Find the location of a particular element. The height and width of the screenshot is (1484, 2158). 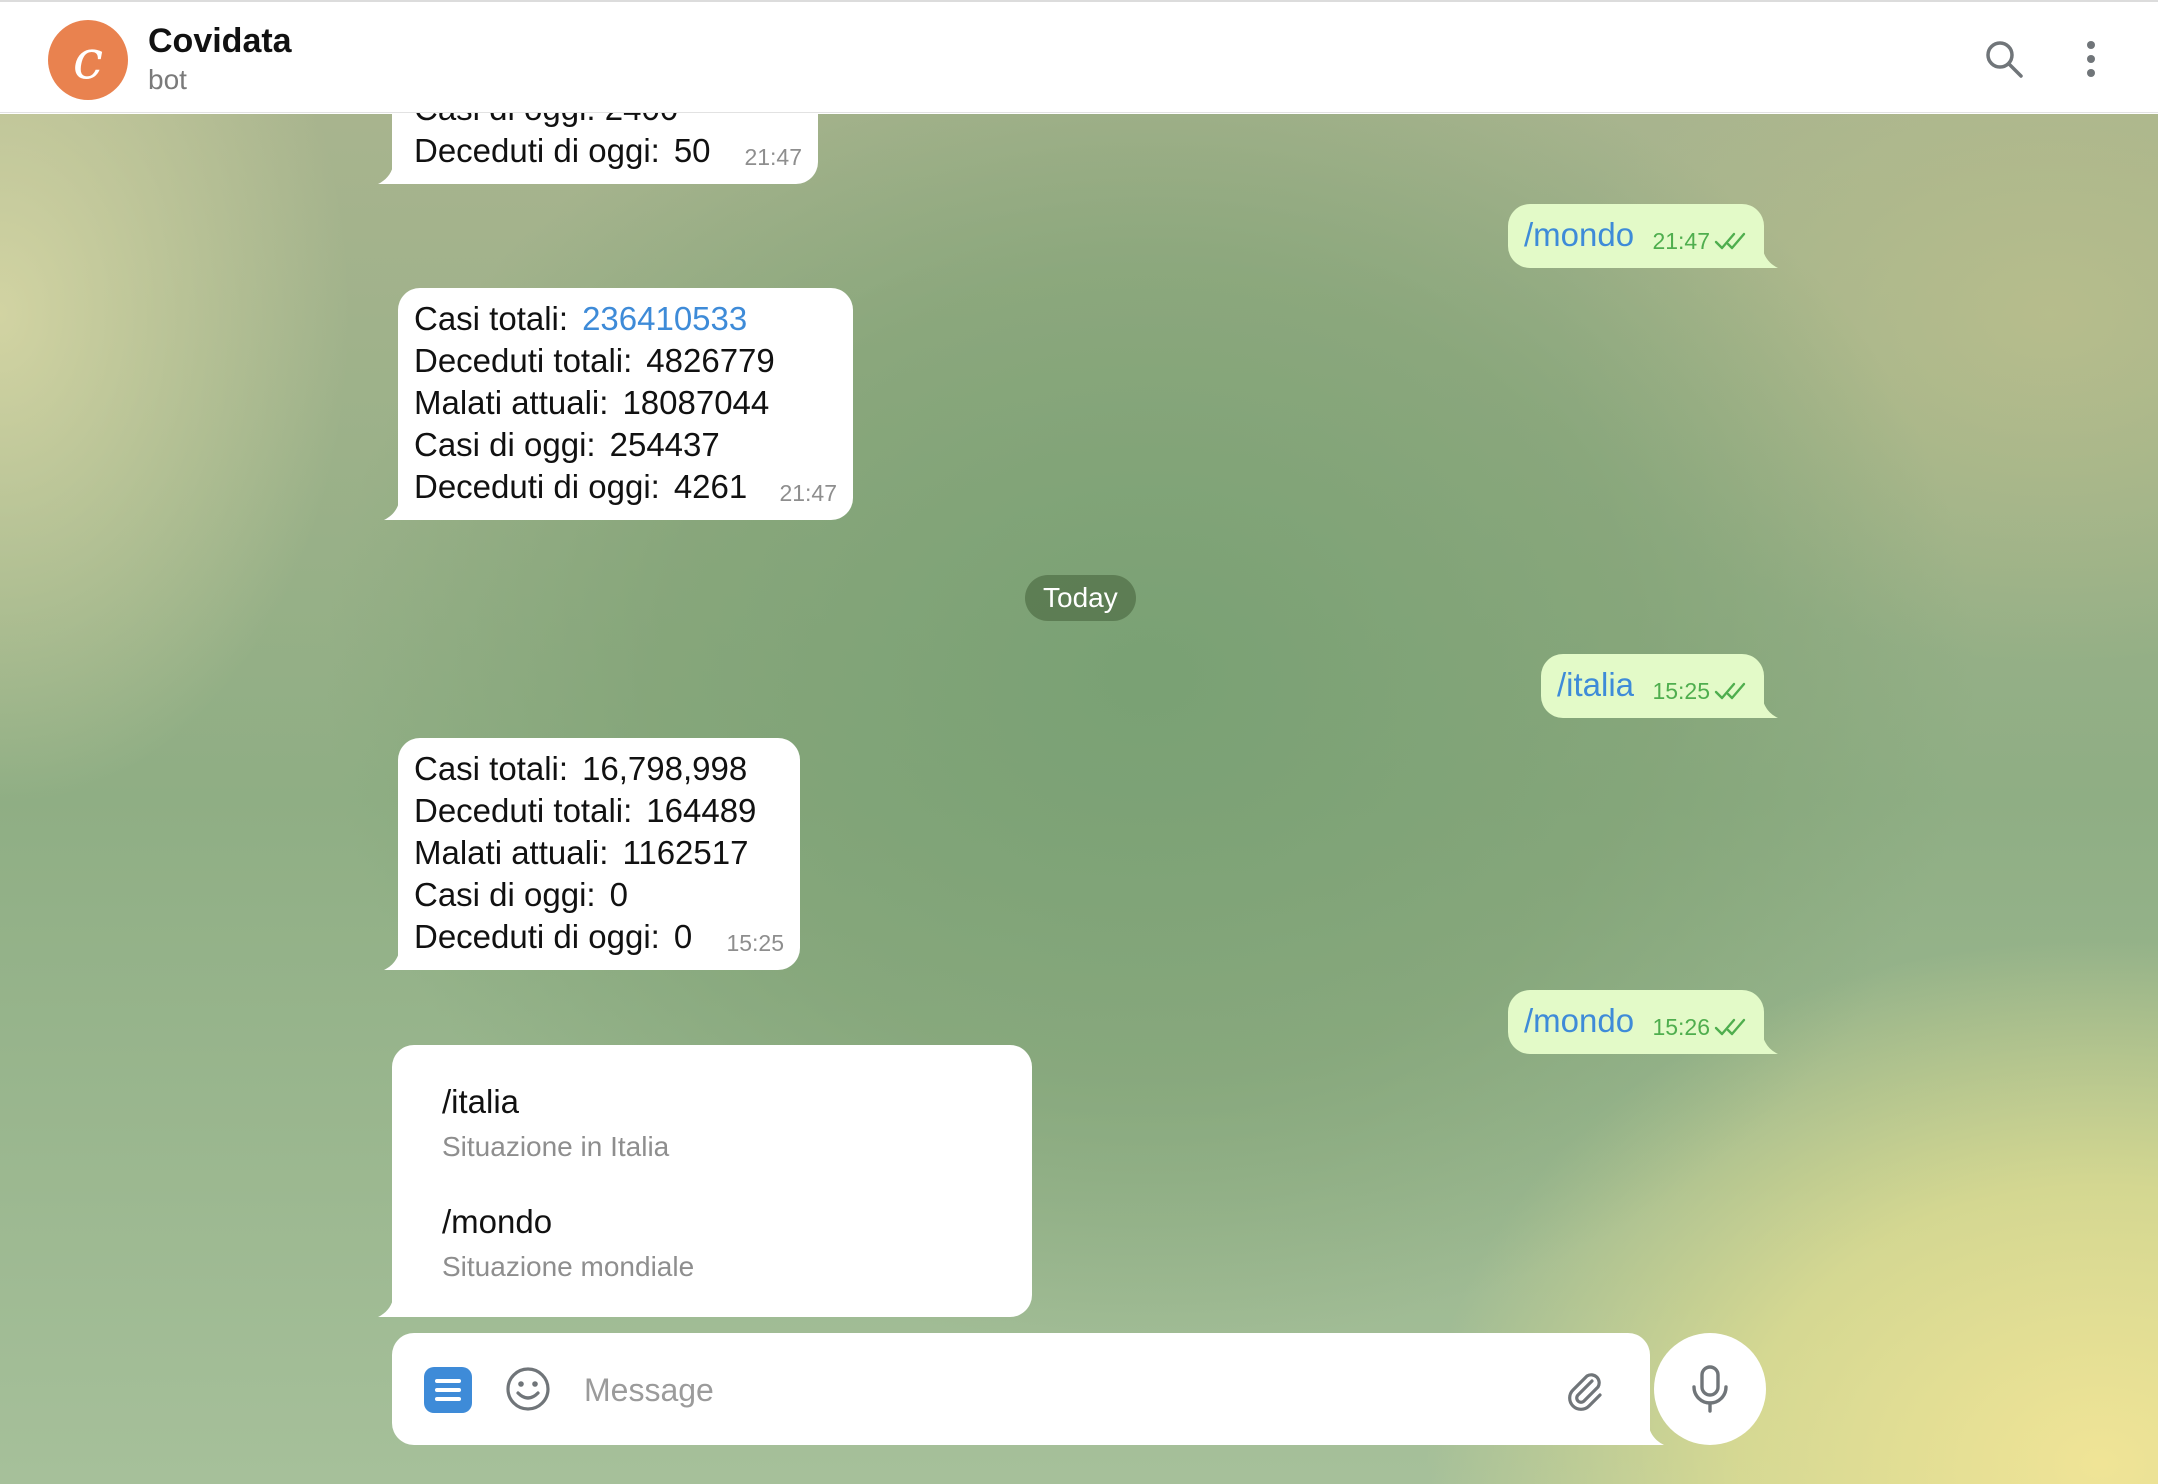

stat-value: 254437 is located at coordinates (664, 444).